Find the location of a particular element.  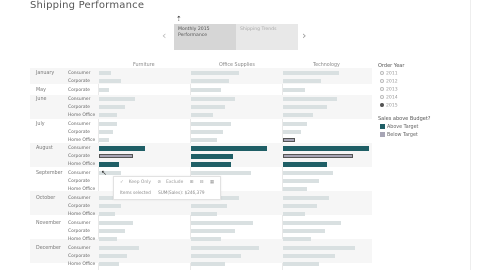

pointer-cursor-icon: ↖ is located at coordinates (104, 173).